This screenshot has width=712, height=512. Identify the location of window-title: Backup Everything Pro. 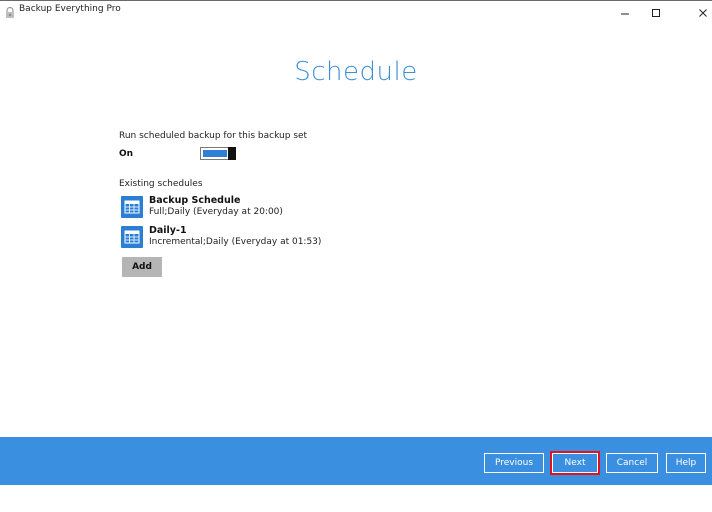
(70, 9).